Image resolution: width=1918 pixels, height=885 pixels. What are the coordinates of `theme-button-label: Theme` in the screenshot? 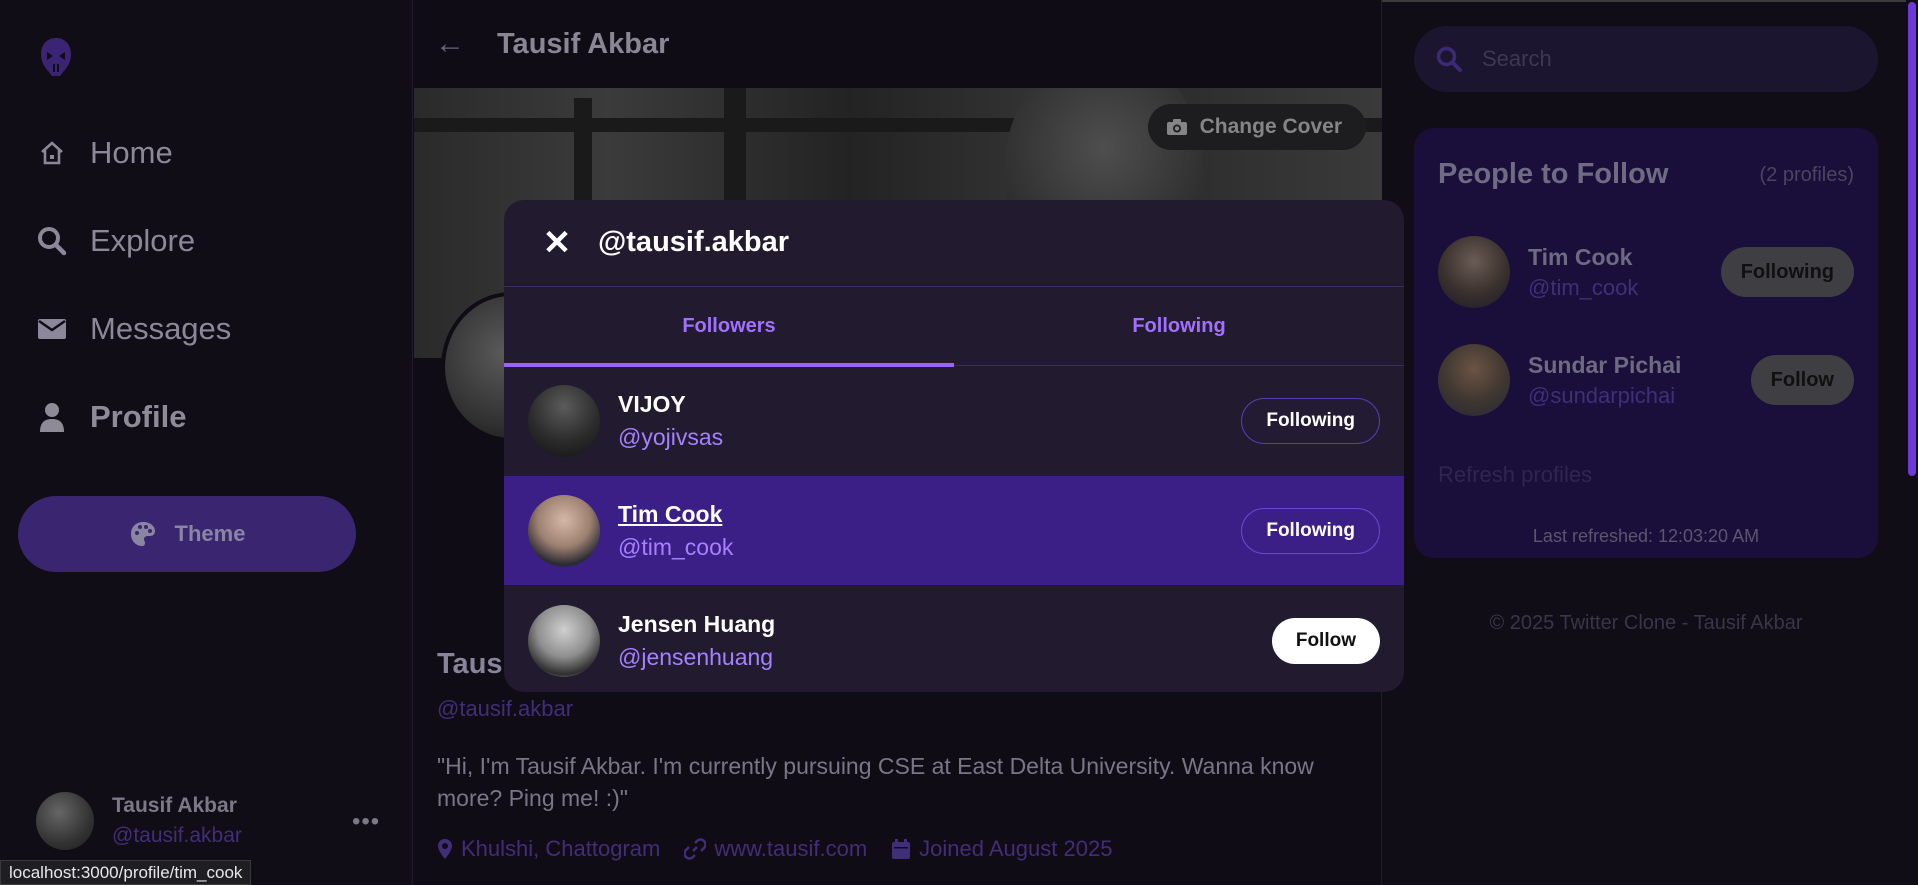 It's located at (210, 533).